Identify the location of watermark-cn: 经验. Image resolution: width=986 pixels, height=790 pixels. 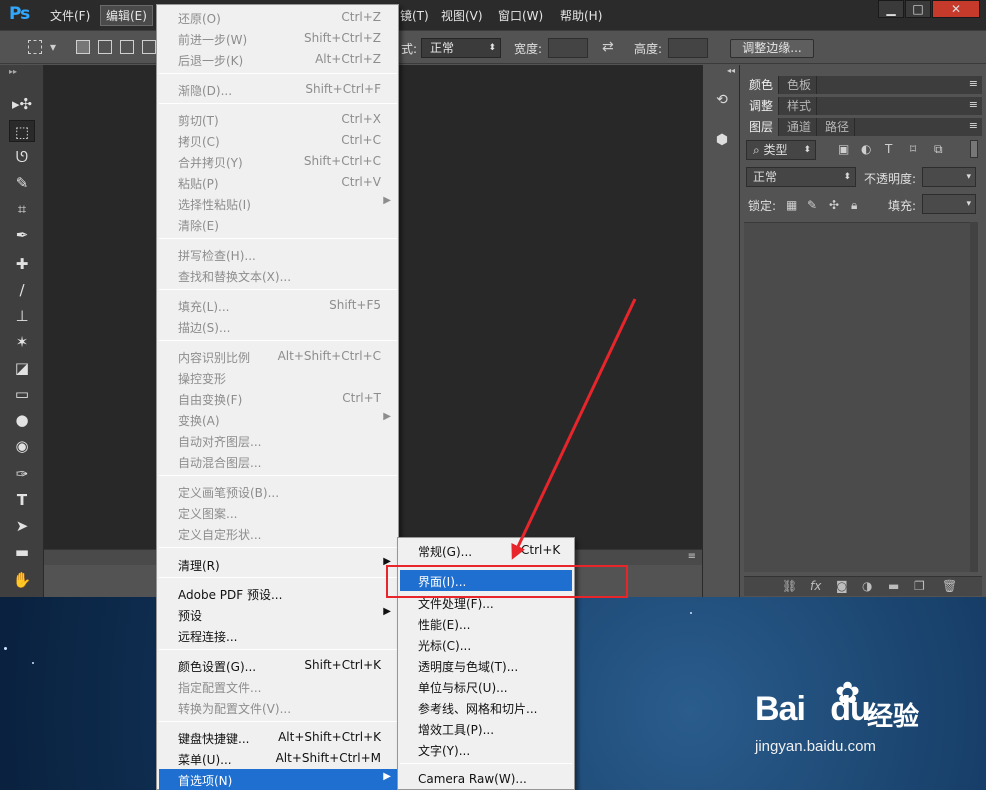
(893, 717).